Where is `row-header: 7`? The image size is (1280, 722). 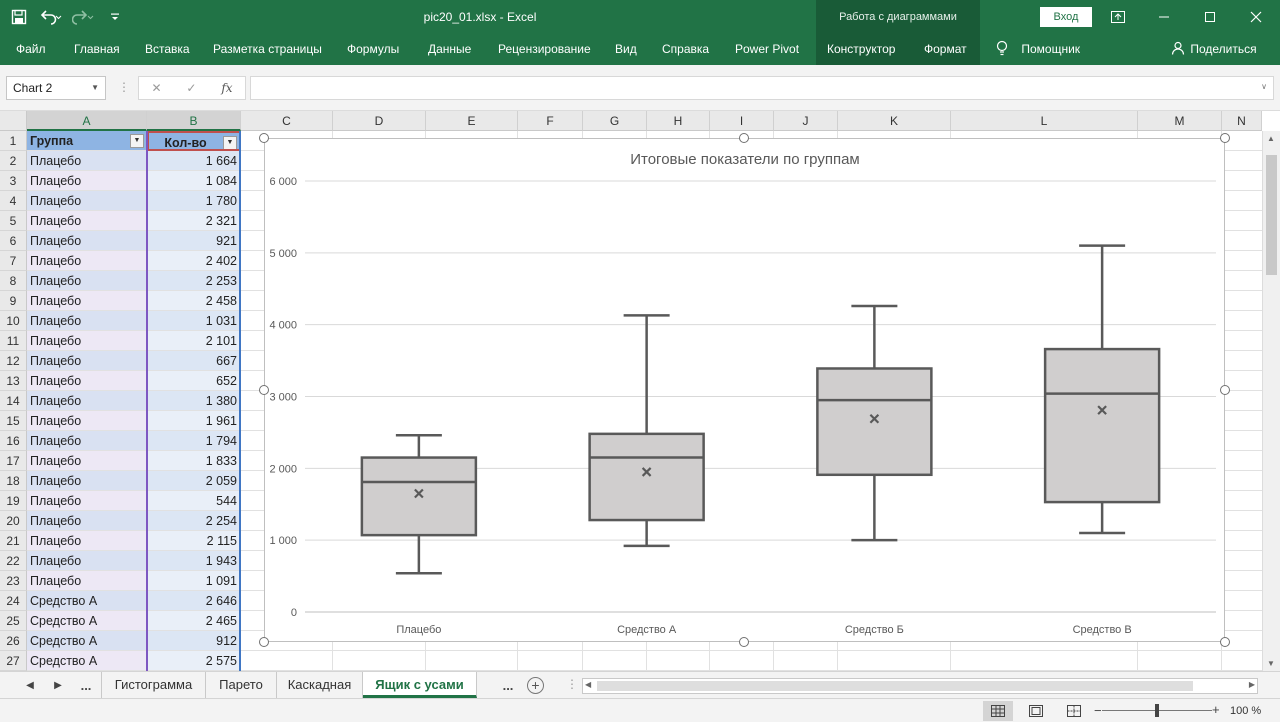
row-header: 7 is located at coordinates (13, 261).